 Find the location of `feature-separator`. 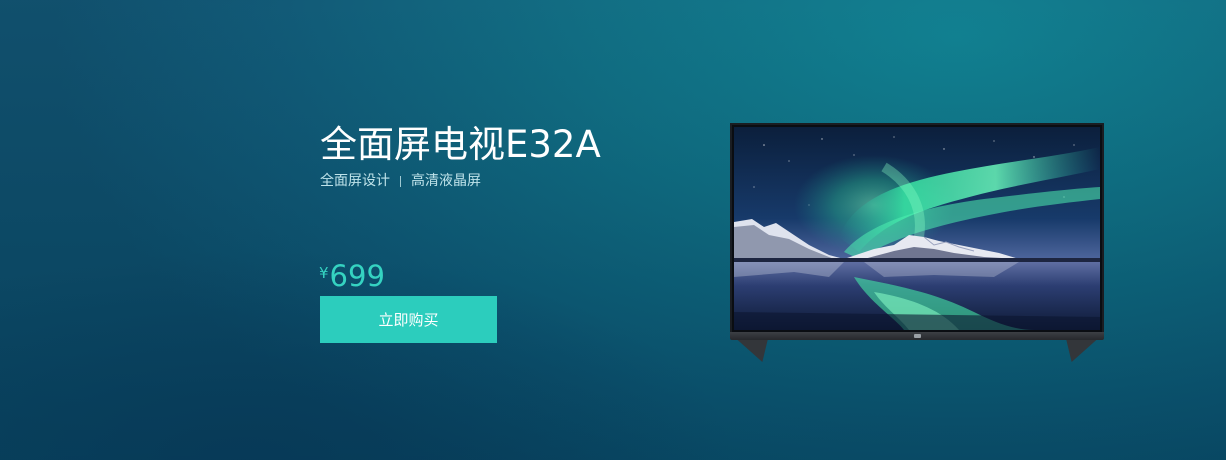

feature-separator is located at coordinates (400, 181).